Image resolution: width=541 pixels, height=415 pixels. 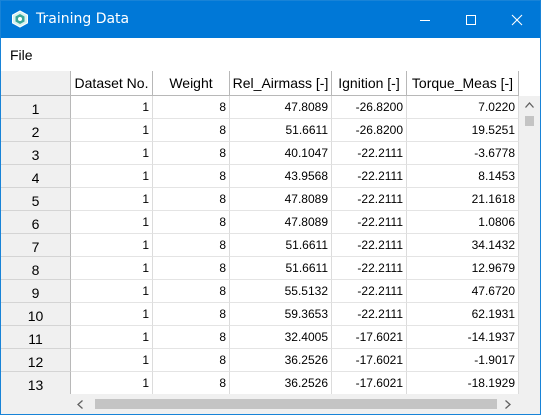 What do you see at coordinates (463, 383) in the screenshot?
I see `table-cell: -18.1929` at bounding box center [463, 383].